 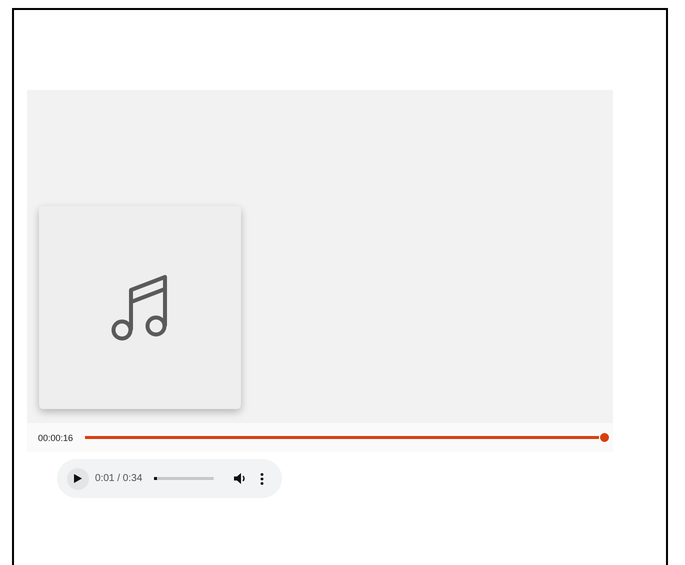 What do you see at coordinates (118, 478) in the screenshot?
I see `playback-time: 0:01 / 0:34` at bounding box center [118, 478].